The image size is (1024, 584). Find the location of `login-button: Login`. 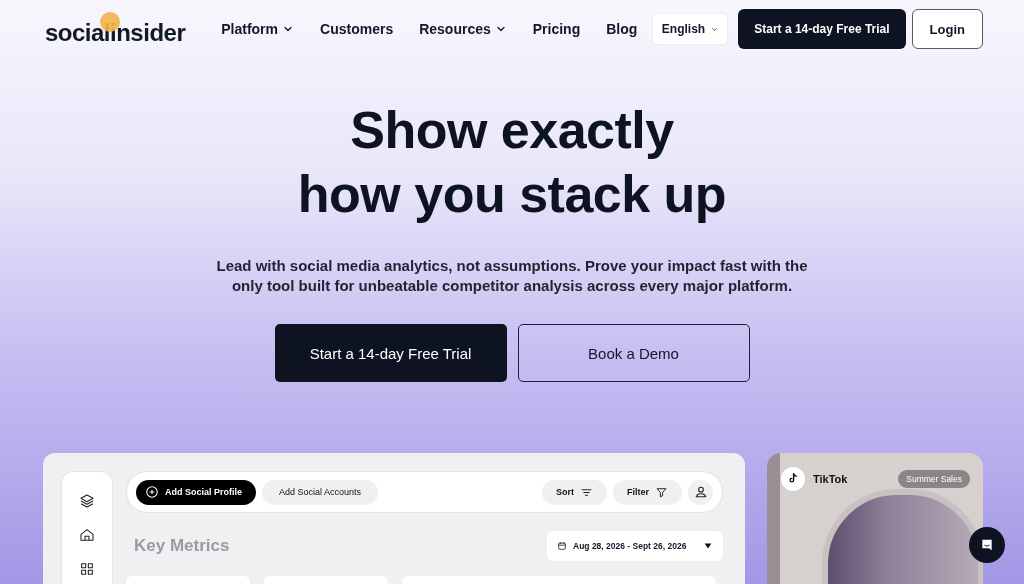

login-button: Login is located at coordinates (947, 29).